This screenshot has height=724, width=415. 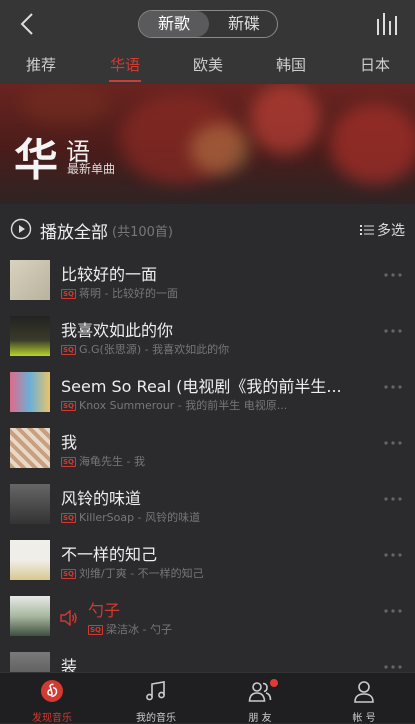 I want to click on song-title: 风铃的味道, so click(x=101, y=498).